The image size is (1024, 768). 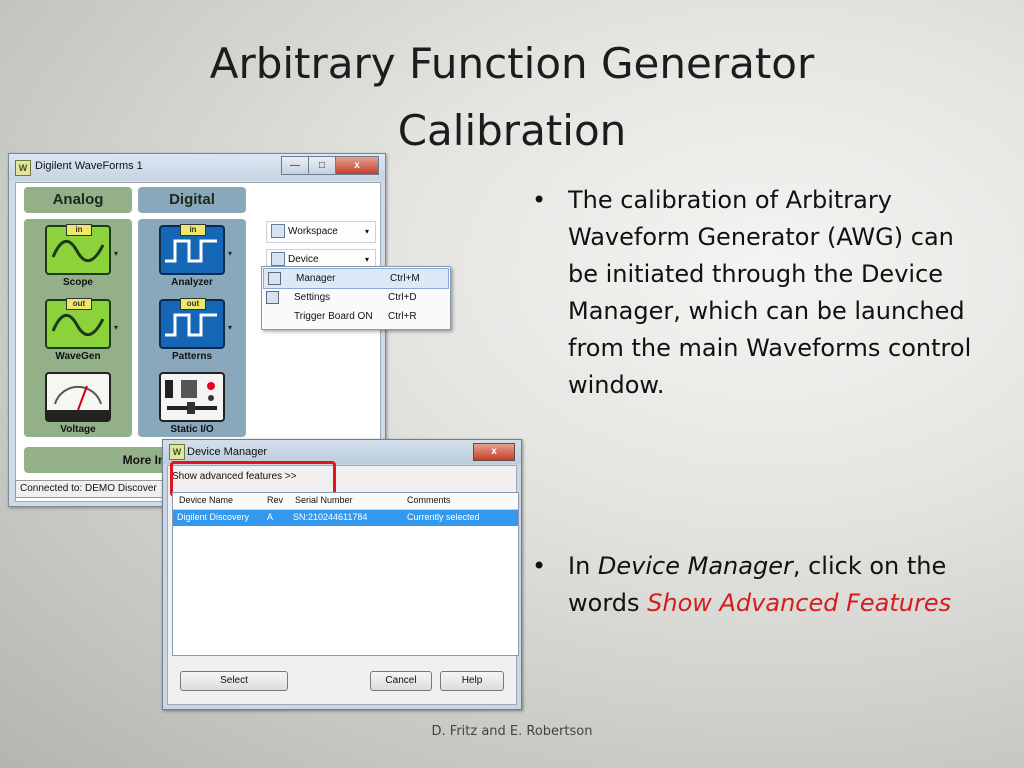 What do you see at coordinates (695, 566) in the screenshot?
I see `bullet-2-italic: Device Manager` at bounding box center [695, 566].